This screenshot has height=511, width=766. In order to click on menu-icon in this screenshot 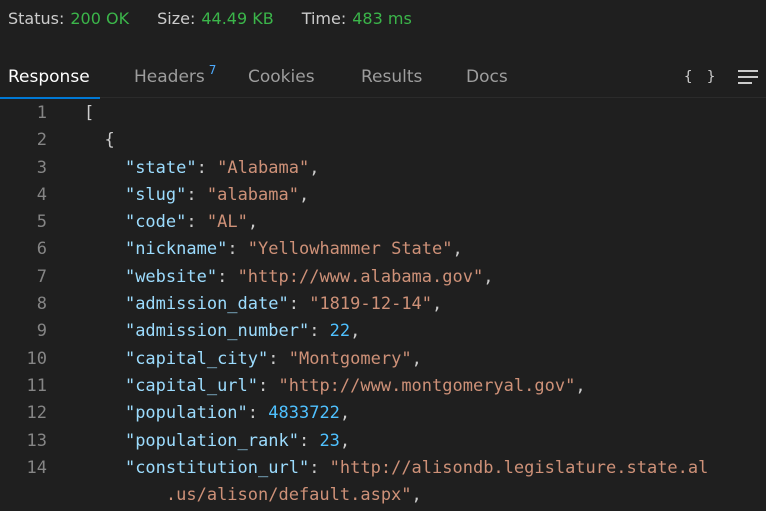, I will do `click(748, 77)`.